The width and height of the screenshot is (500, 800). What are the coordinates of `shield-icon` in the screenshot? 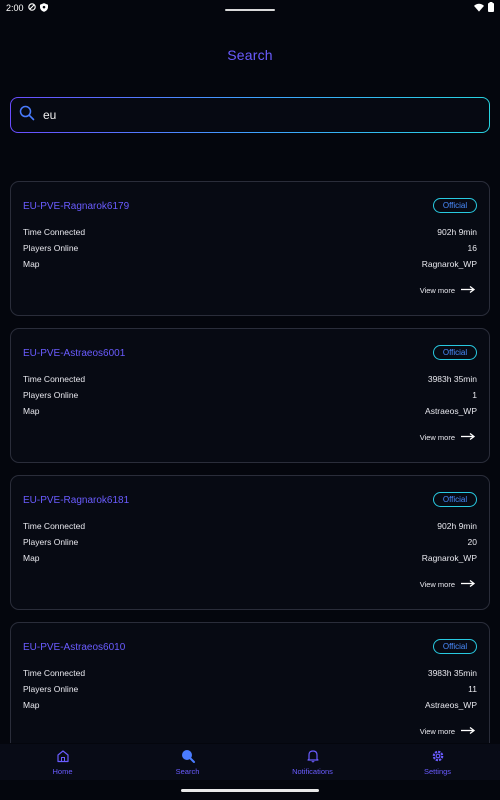 It's located at (43, 8).